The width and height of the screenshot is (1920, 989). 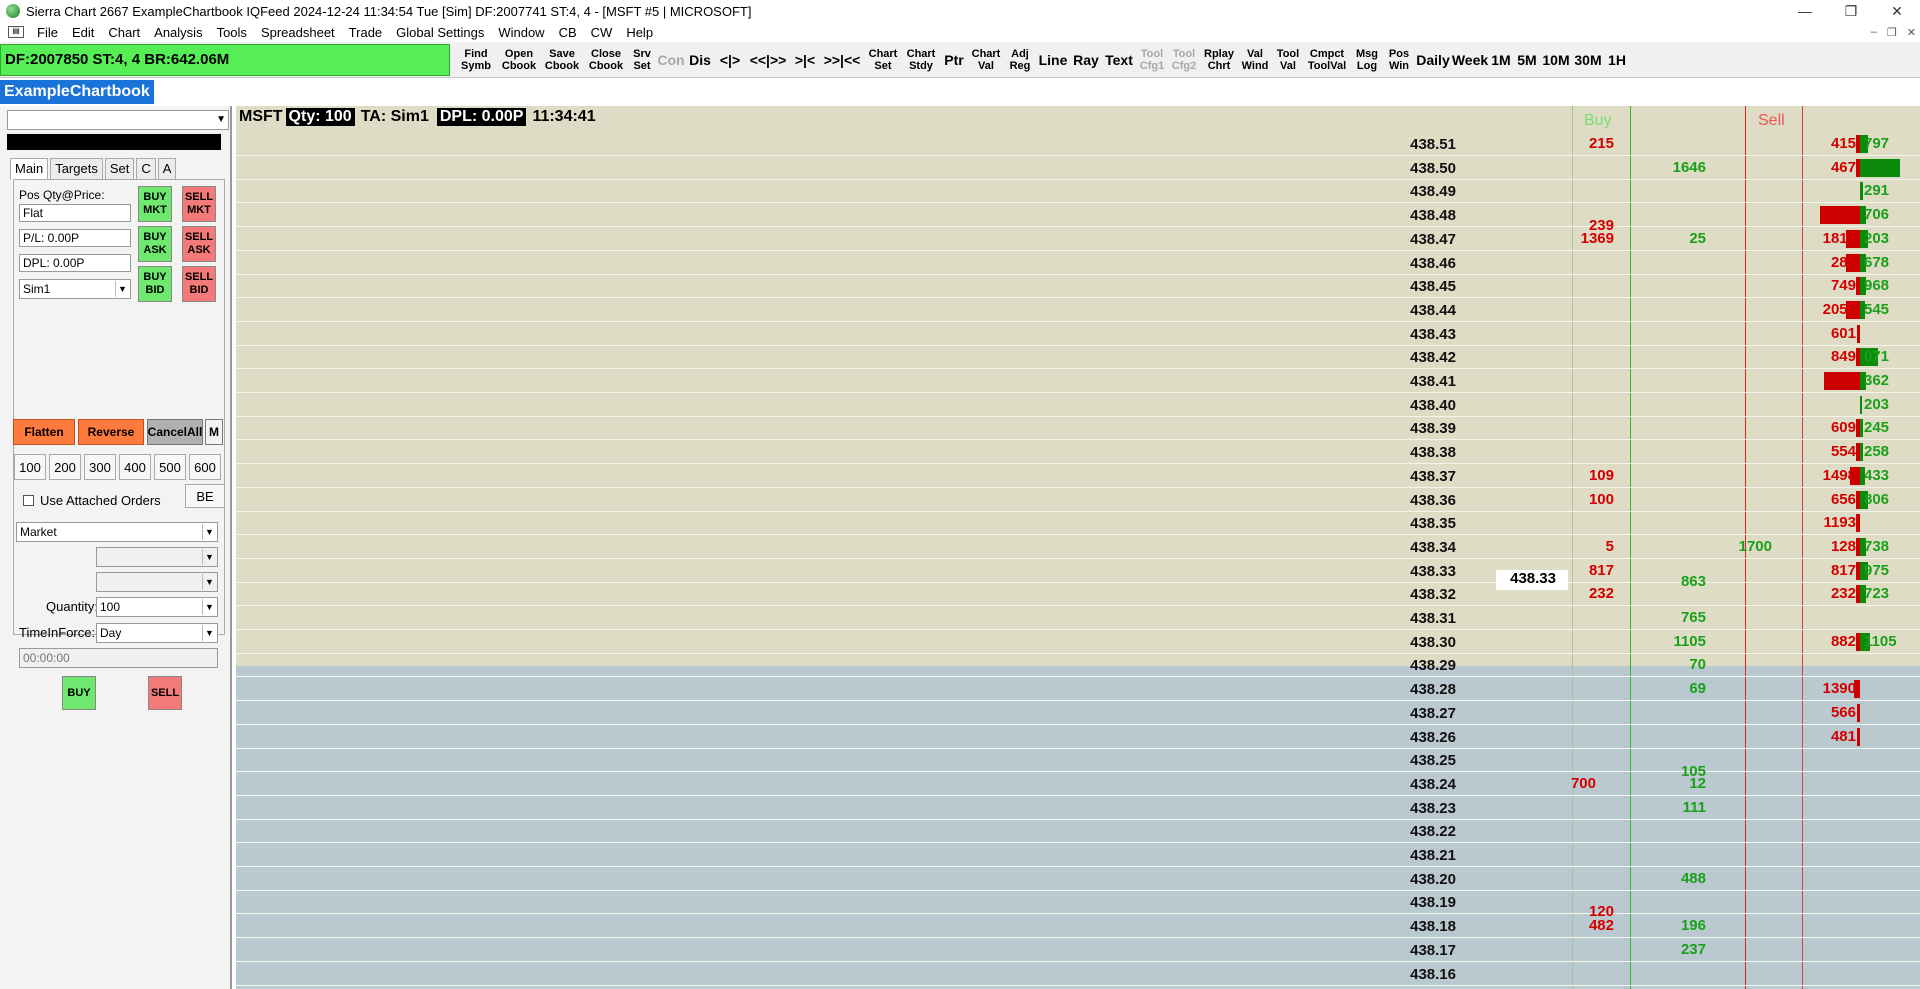 I want to click on trade-tabs: Main Targets Set C A, so click(x=94, y=169).